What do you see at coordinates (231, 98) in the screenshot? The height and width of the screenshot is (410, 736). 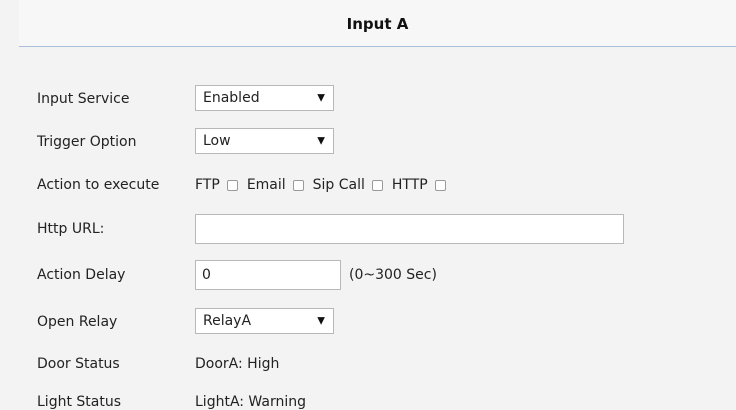 I see `input-service-value: Enabled` at bounding box center [231, 98].